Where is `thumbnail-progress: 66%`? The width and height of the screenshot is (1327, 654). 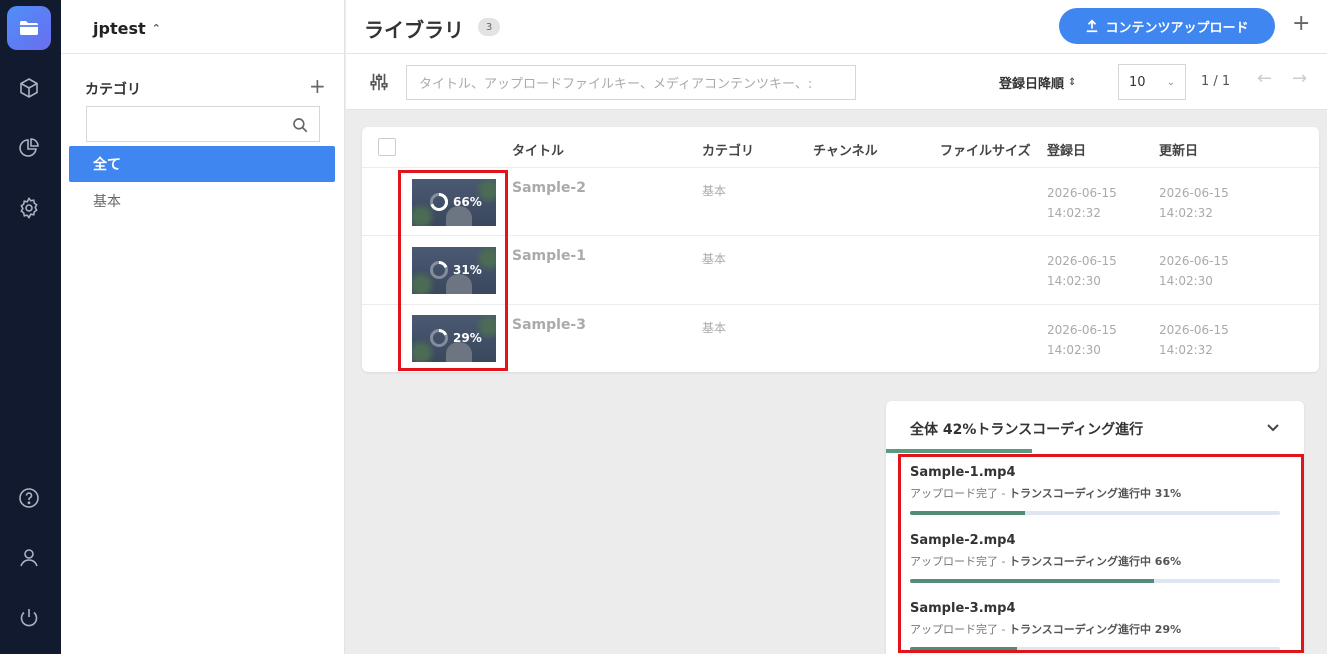 thumbnail-progress: 66% is located at coordinates (467, 202).